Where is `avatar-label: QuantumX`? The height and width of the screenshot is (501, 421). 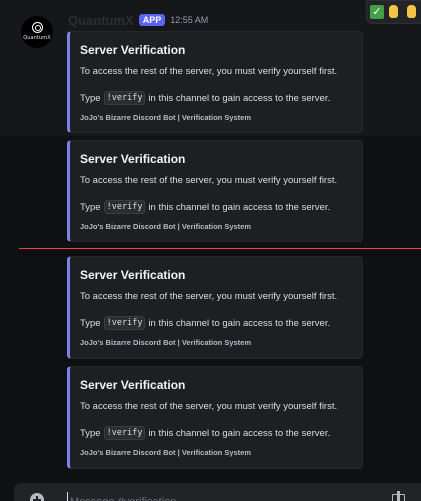
avatar-label: QuantumX is located at coordinates (37, 37).